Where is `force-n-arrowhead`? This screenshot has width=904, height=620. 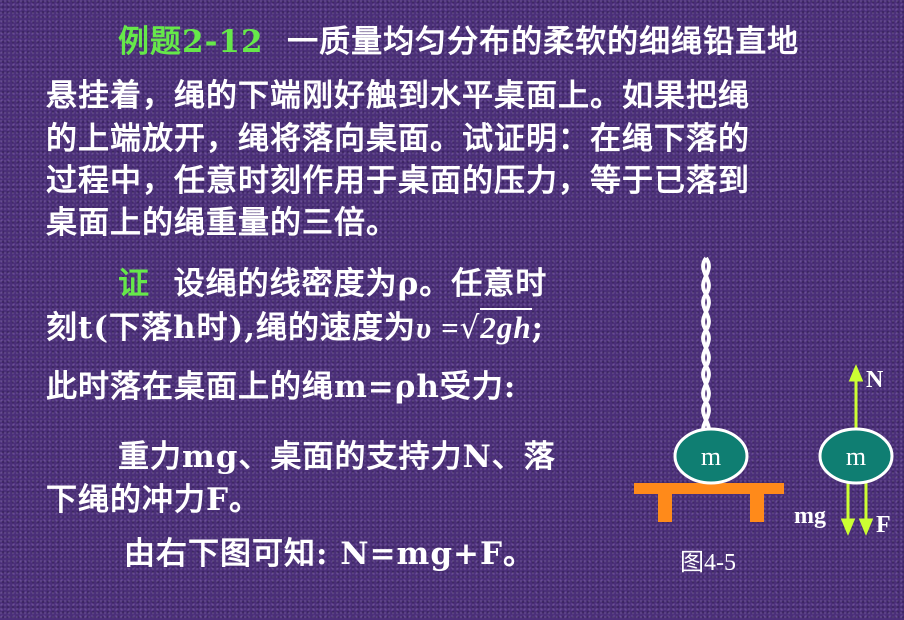
force-n-arrowhead is located at coordinates (856, 373).